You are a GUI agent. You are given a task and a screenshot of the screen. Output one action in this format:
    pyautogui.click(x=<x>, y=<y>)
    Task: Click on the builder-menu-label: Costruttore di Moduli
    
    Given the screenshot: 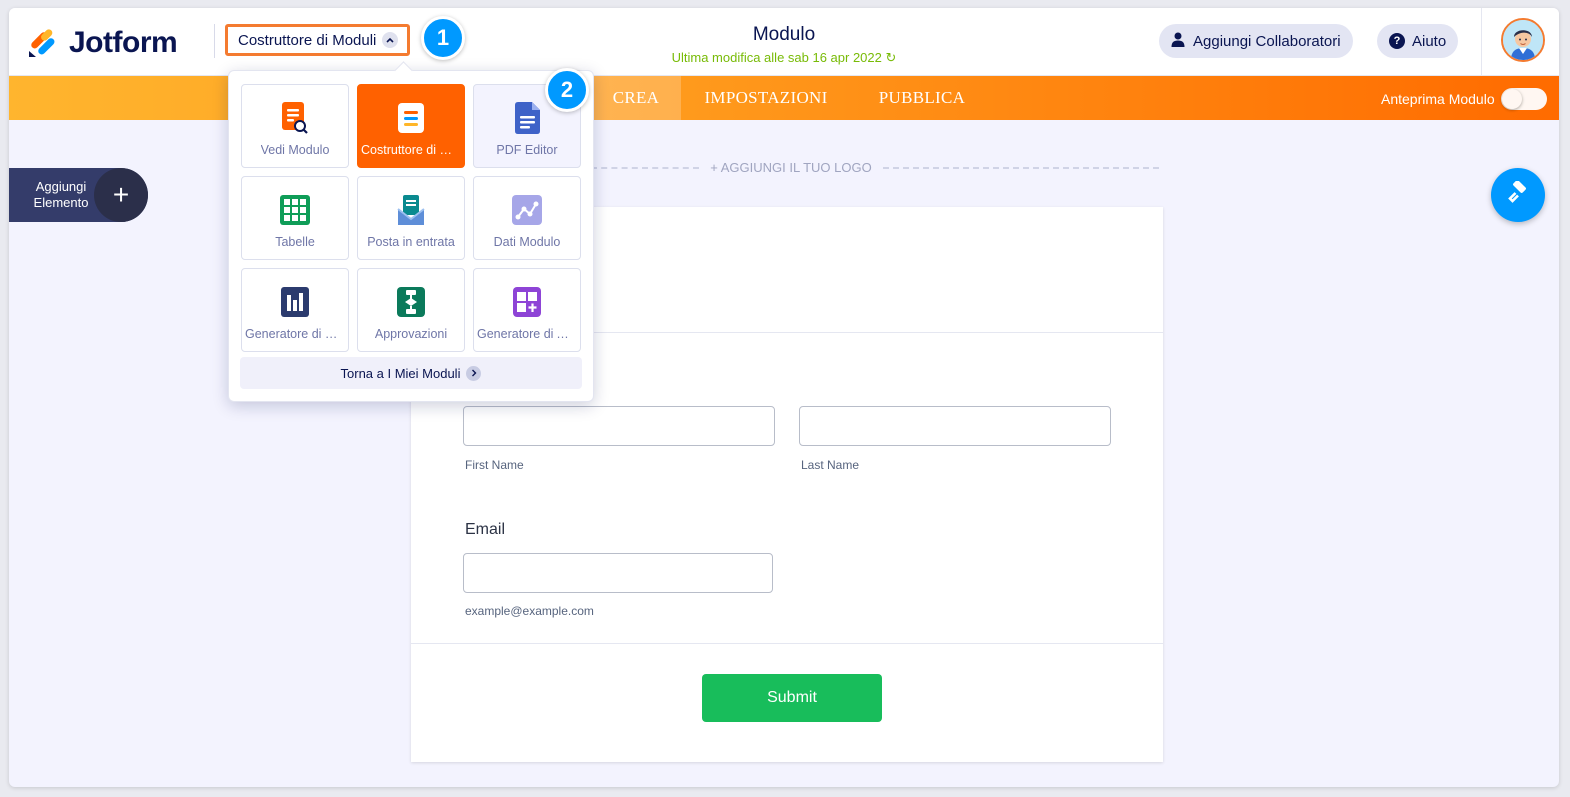 What is the action you would take?
    pyautogui.click(x=307, y=40)
    